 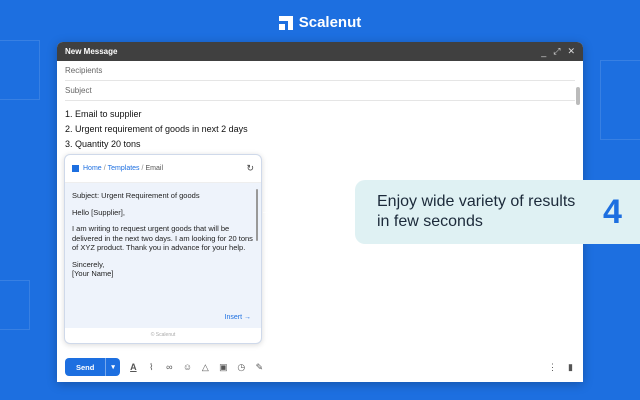 What do you see at coordinates (320, 91) in the screenshot?
I see `subject-field: Subject` at bounding box center [320, 91].